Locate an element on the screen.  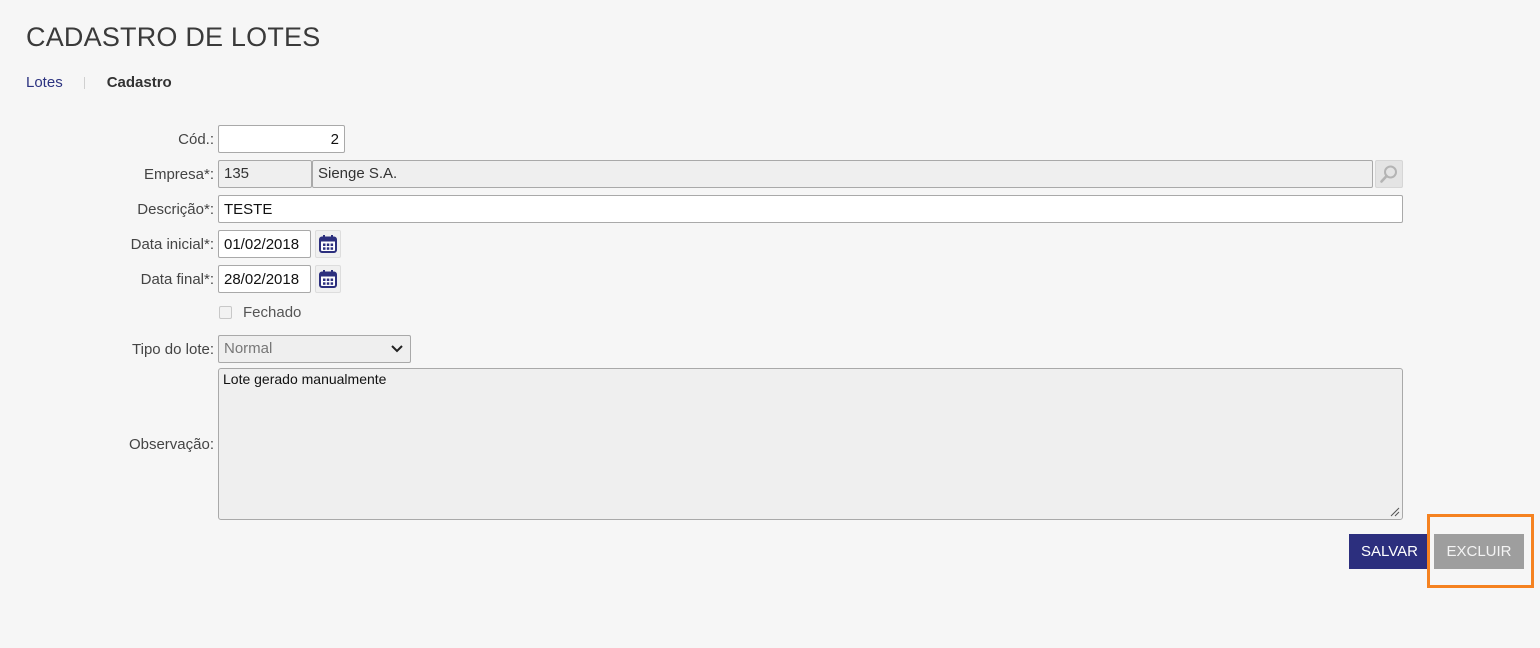
descricao-field is located at coordinates (810, 209).